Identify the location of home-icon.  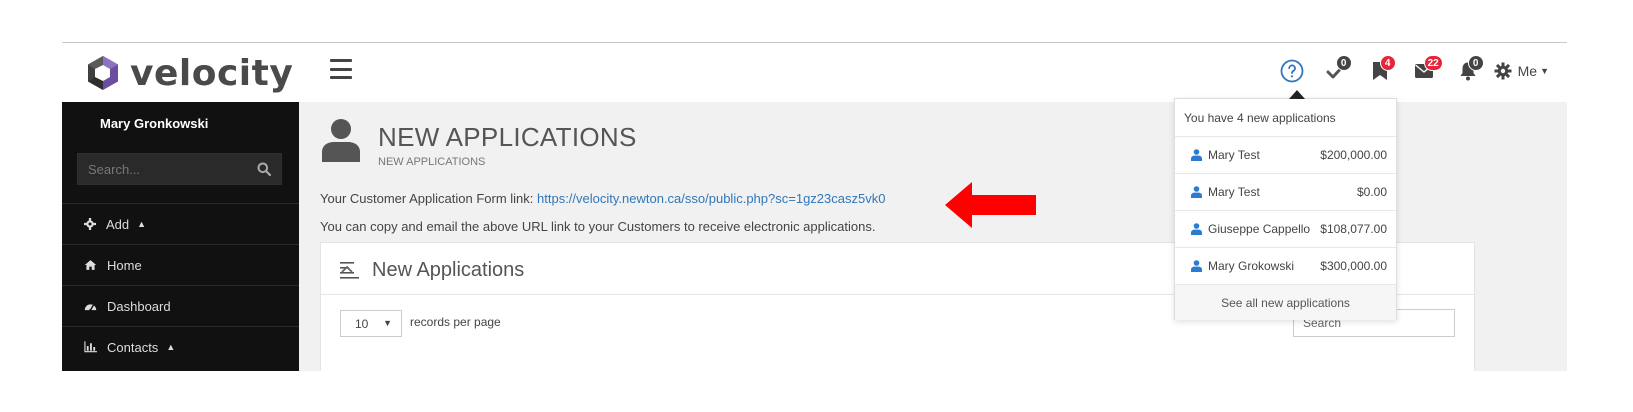
(90, 265).